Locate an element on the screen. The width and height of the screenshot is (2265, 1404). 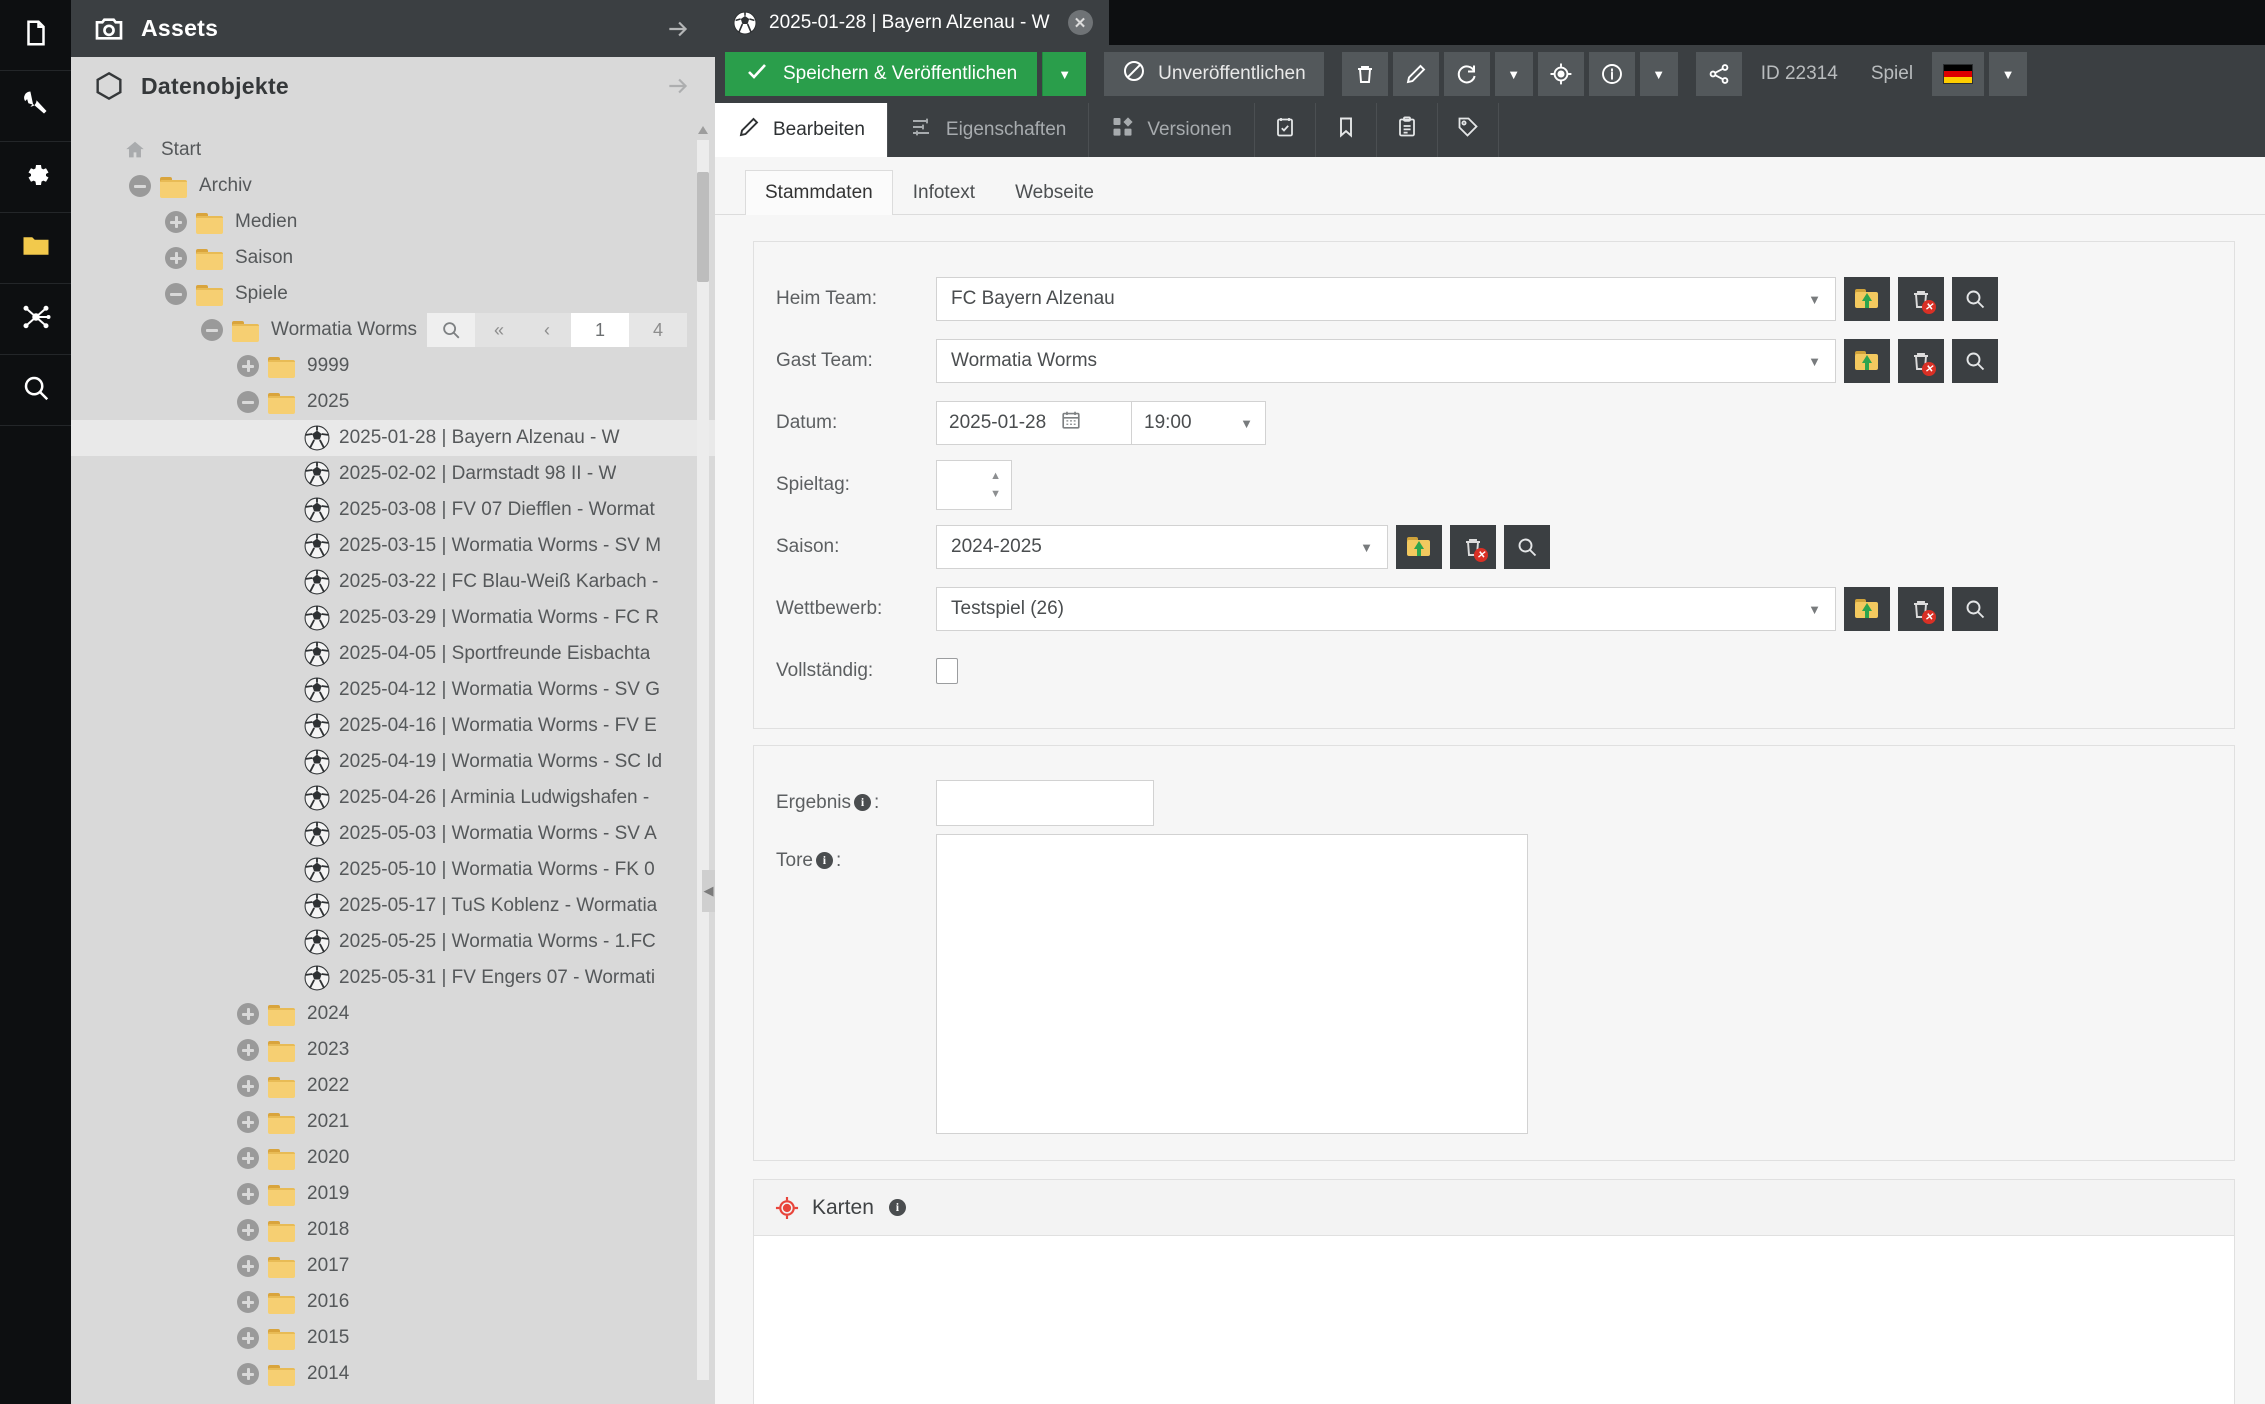
tree-item-folder: Saison is located at coordinates (393, 258).